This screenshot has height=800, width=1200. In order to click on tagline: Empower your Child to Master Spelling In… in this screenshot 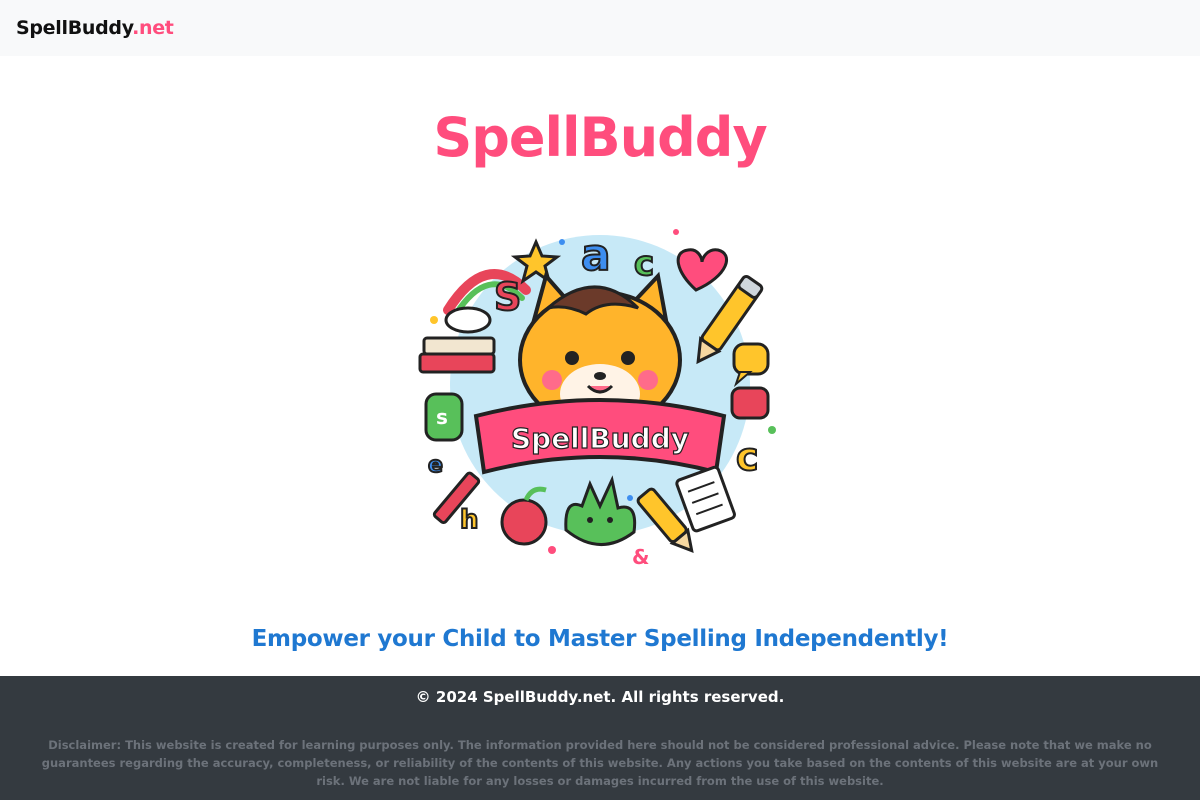, I will do `click(600, 639)`.